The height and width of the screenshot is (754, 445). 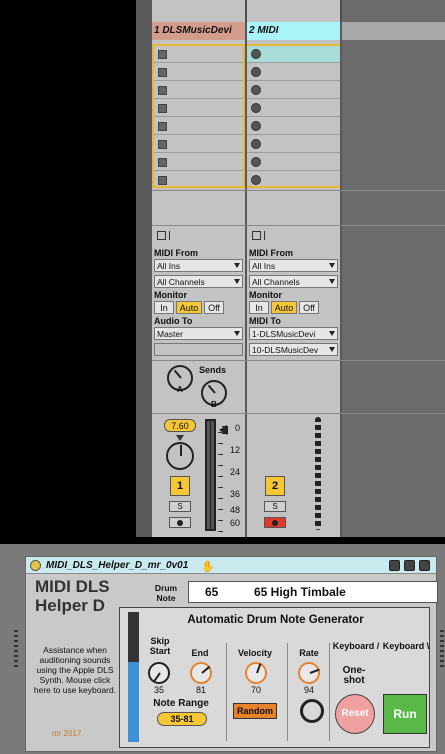 What do you see at coordinates (200, 653) in the screenshot?
I see `end-label: End` at bounding box center [200, 653].